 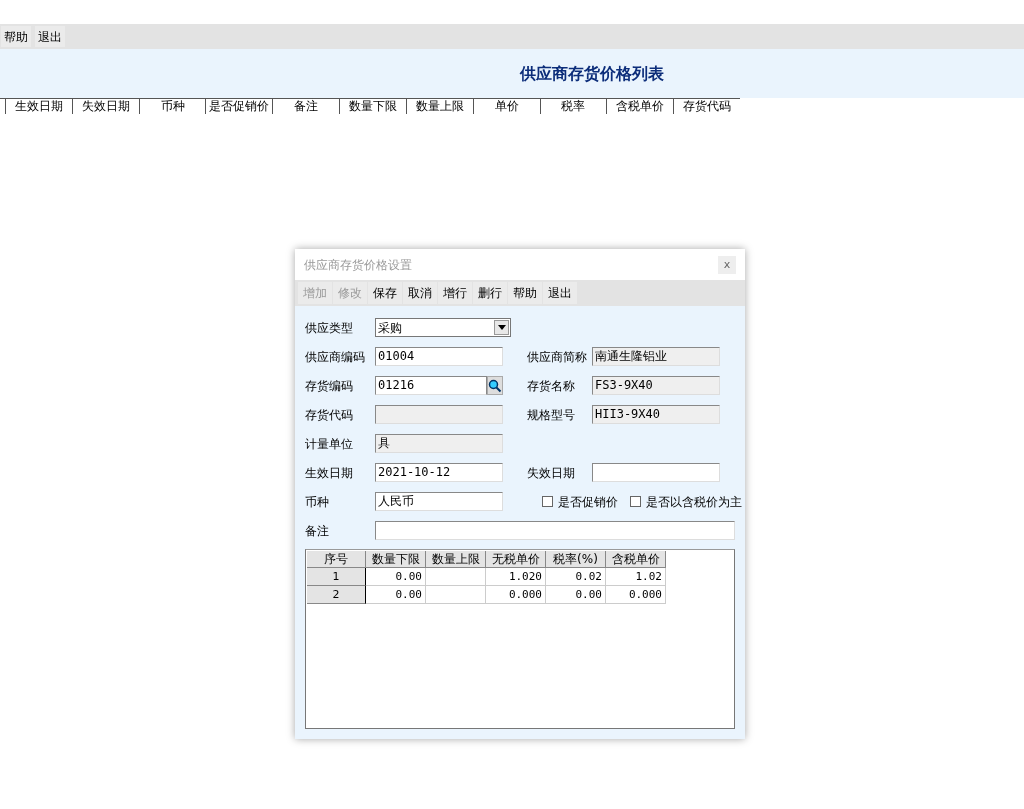 I want to click on input-field: 01216, so click(x=431, y=385).